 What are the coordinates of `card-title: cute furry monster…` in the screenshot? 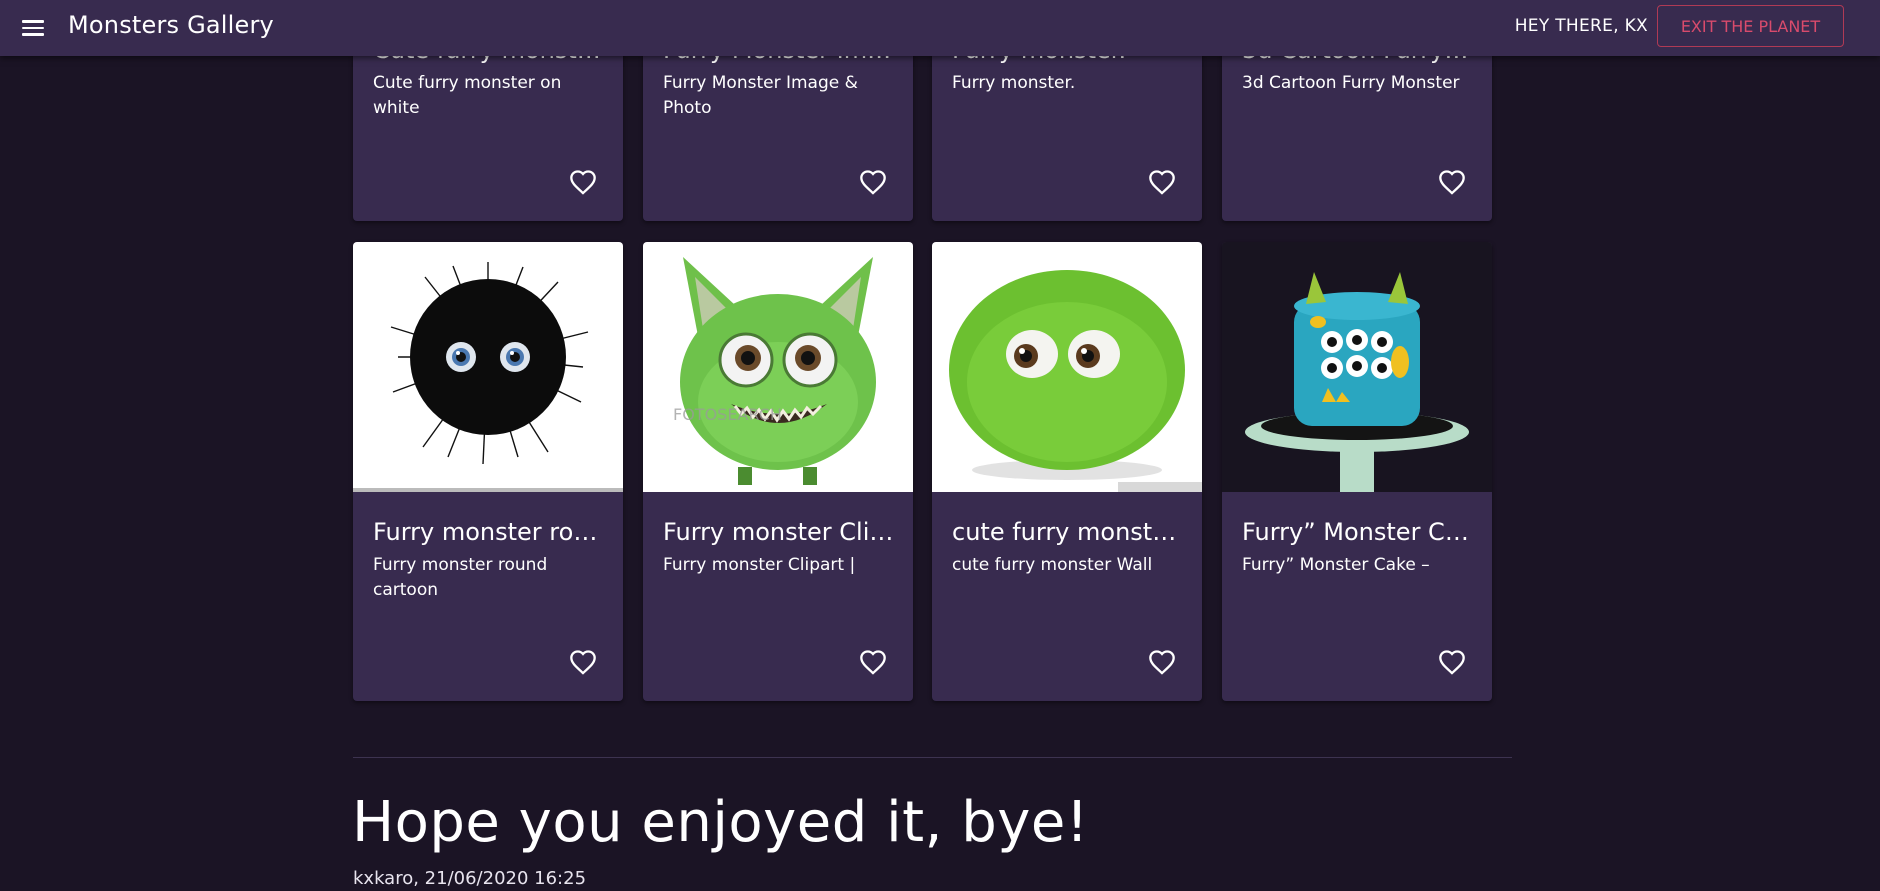 It's located at (1068, 532).